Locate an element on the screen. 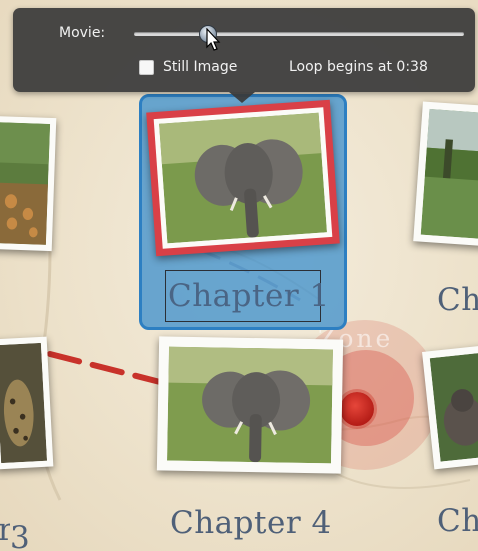 This screenshot has height=551, width=478. chapter-photo-right-top is located at coordinates (445, 174).